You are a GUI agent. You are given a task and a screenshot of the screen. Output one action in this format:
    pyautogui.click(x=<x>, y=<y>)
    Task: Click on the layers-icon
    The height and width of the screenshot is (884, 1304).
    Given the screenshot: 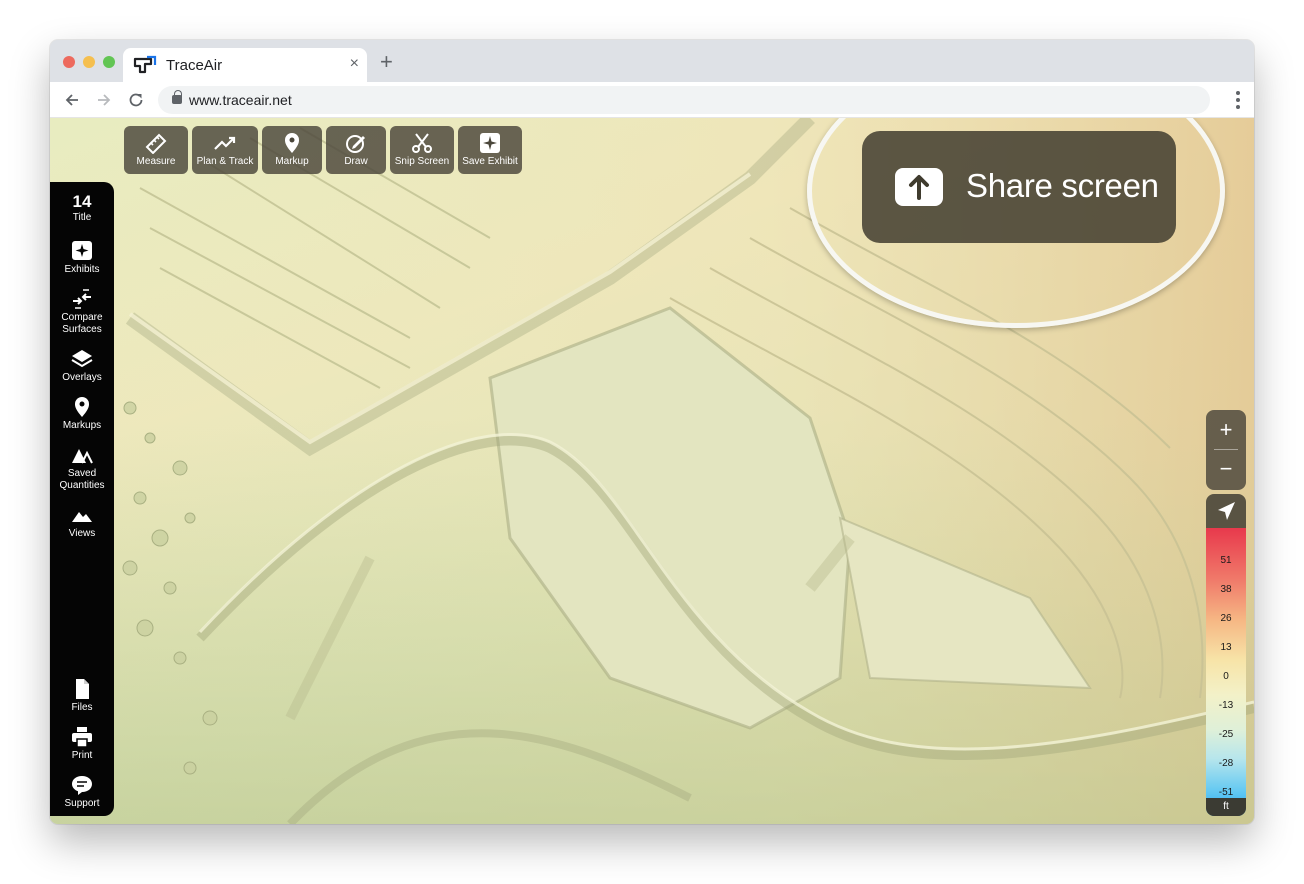 What is the action you would take?
    pyautogui.click(x=82, y=359)
    